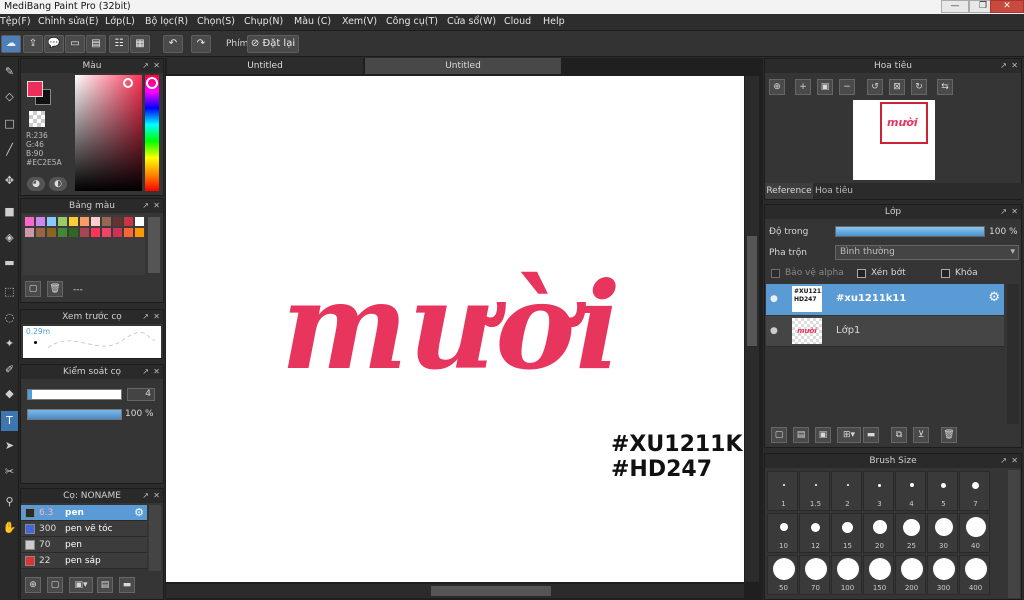  What do you see at coordinates (878, 575) in the screenshot?
I see `brush-size-cell: 150` at bounding box center [878, 575].